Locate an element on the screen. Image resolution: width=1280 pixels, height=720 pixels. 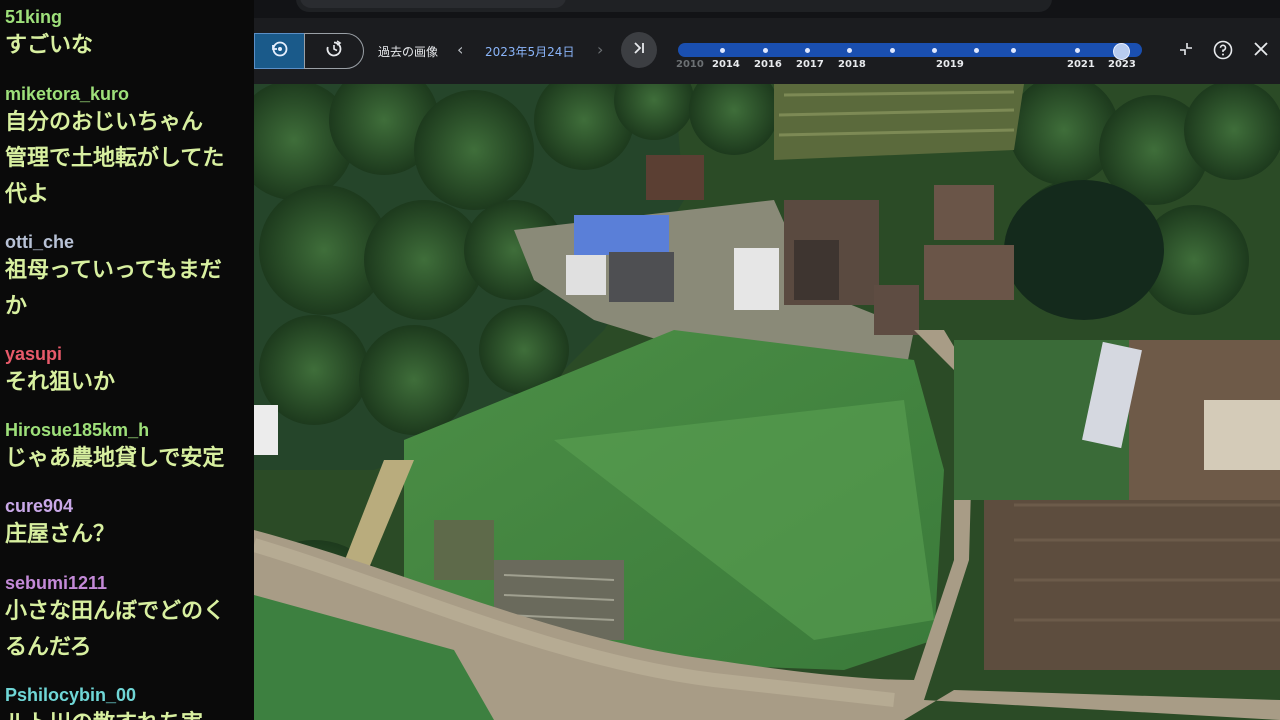
chat-message: cure904 庄屋さん？ is located at coordinates (129, 524).